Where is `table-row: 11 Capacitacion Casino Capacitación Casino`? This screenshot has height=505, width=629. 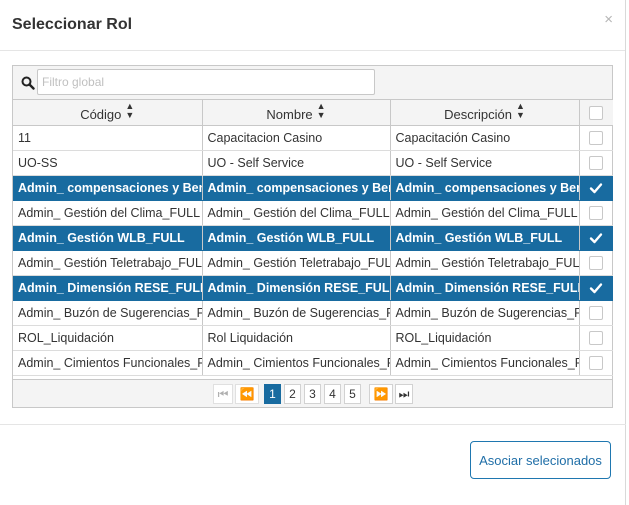
table-row: 11 Capacitacion Casino Capacitación Casino is located at coordinates (313, 138).